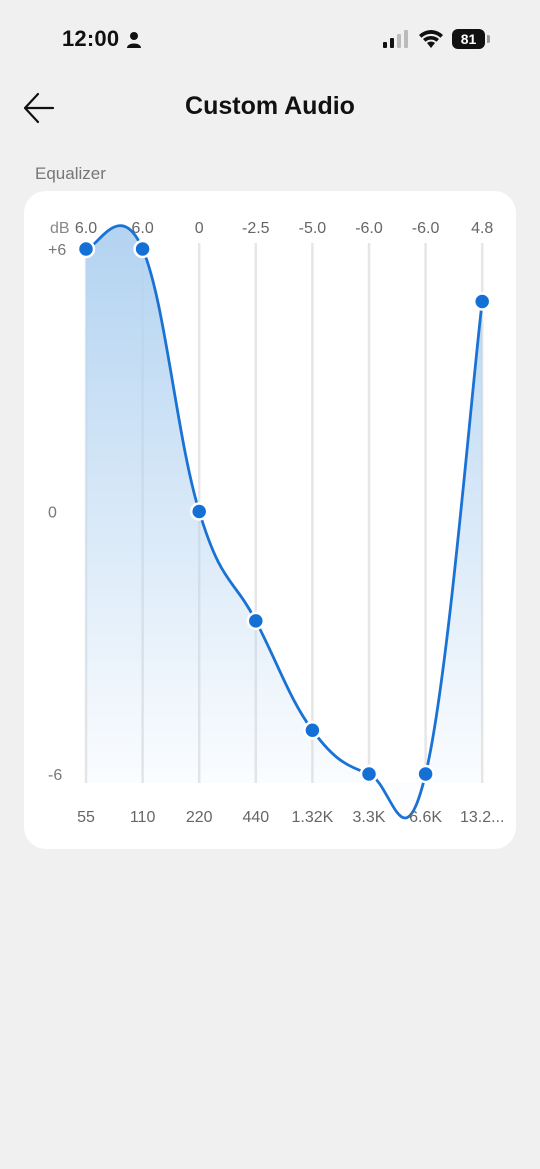 The width and height of the screenshot is (540, 1169). I want to click on battery-level: 81, so click(468, 39).